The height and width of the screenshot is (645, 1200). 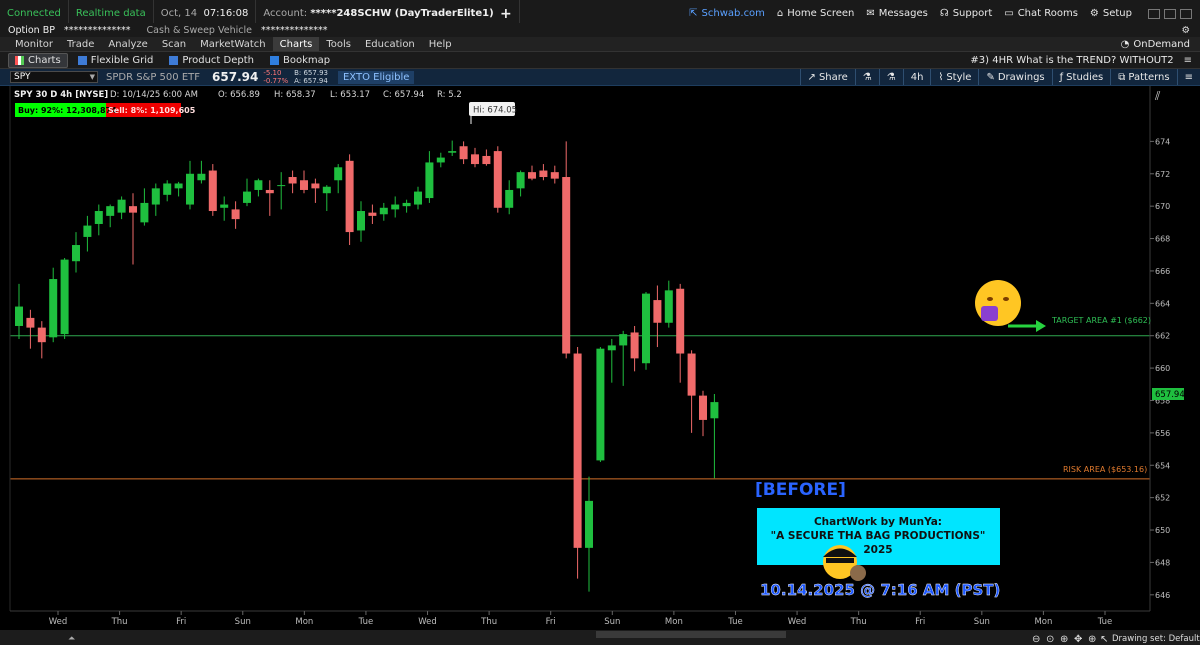 I want to click on minimize-icon, so click(x=1154, y=13).